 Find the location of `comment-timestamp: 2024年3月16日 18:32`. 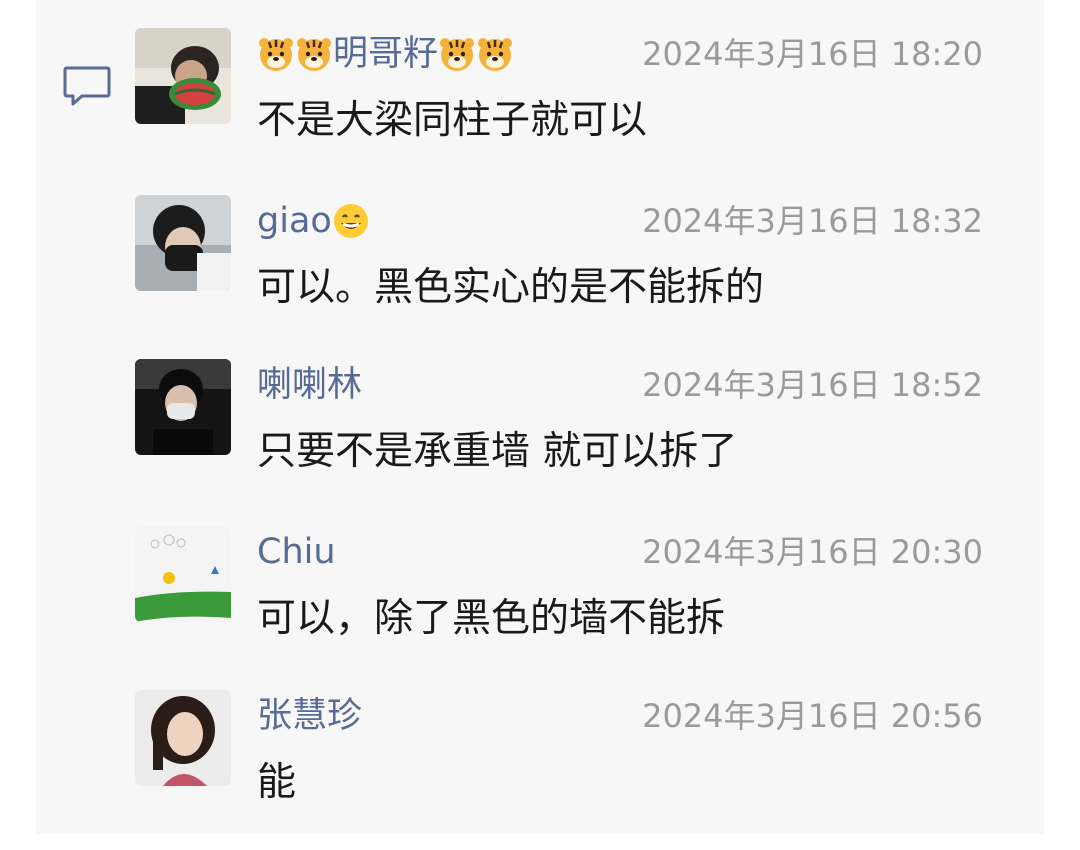

comment-timestamp: 2024年3月16日 18:32 is located at coordinates (812, 221).